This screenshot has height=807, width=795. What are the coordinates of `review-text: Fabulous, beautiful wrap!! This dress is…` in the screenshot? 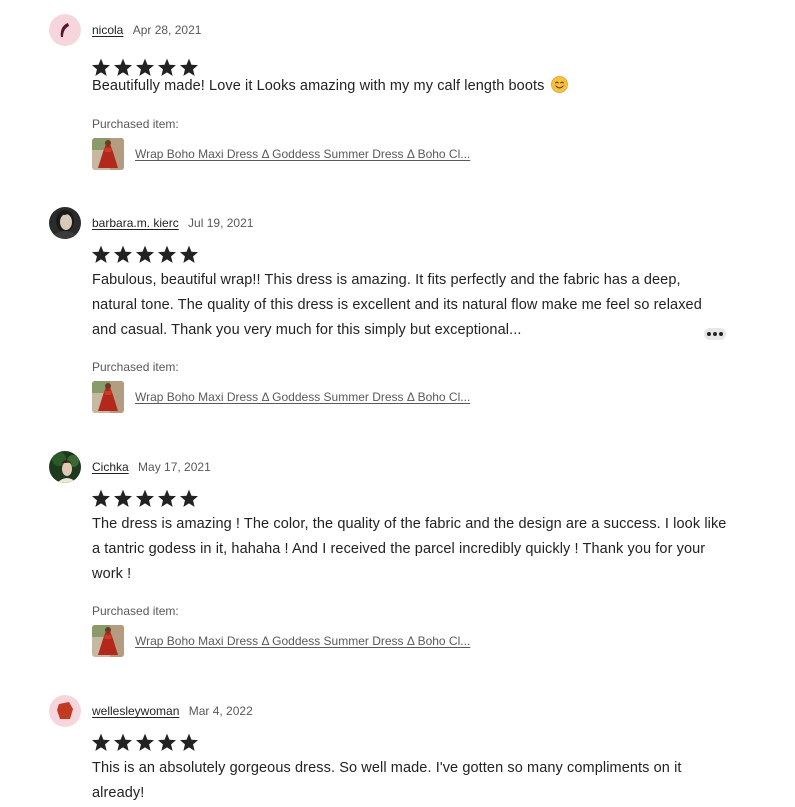 It's located at (397, 305).